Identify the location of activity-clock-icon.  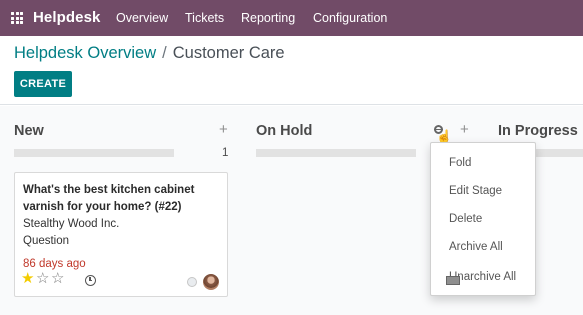
(90, 280).